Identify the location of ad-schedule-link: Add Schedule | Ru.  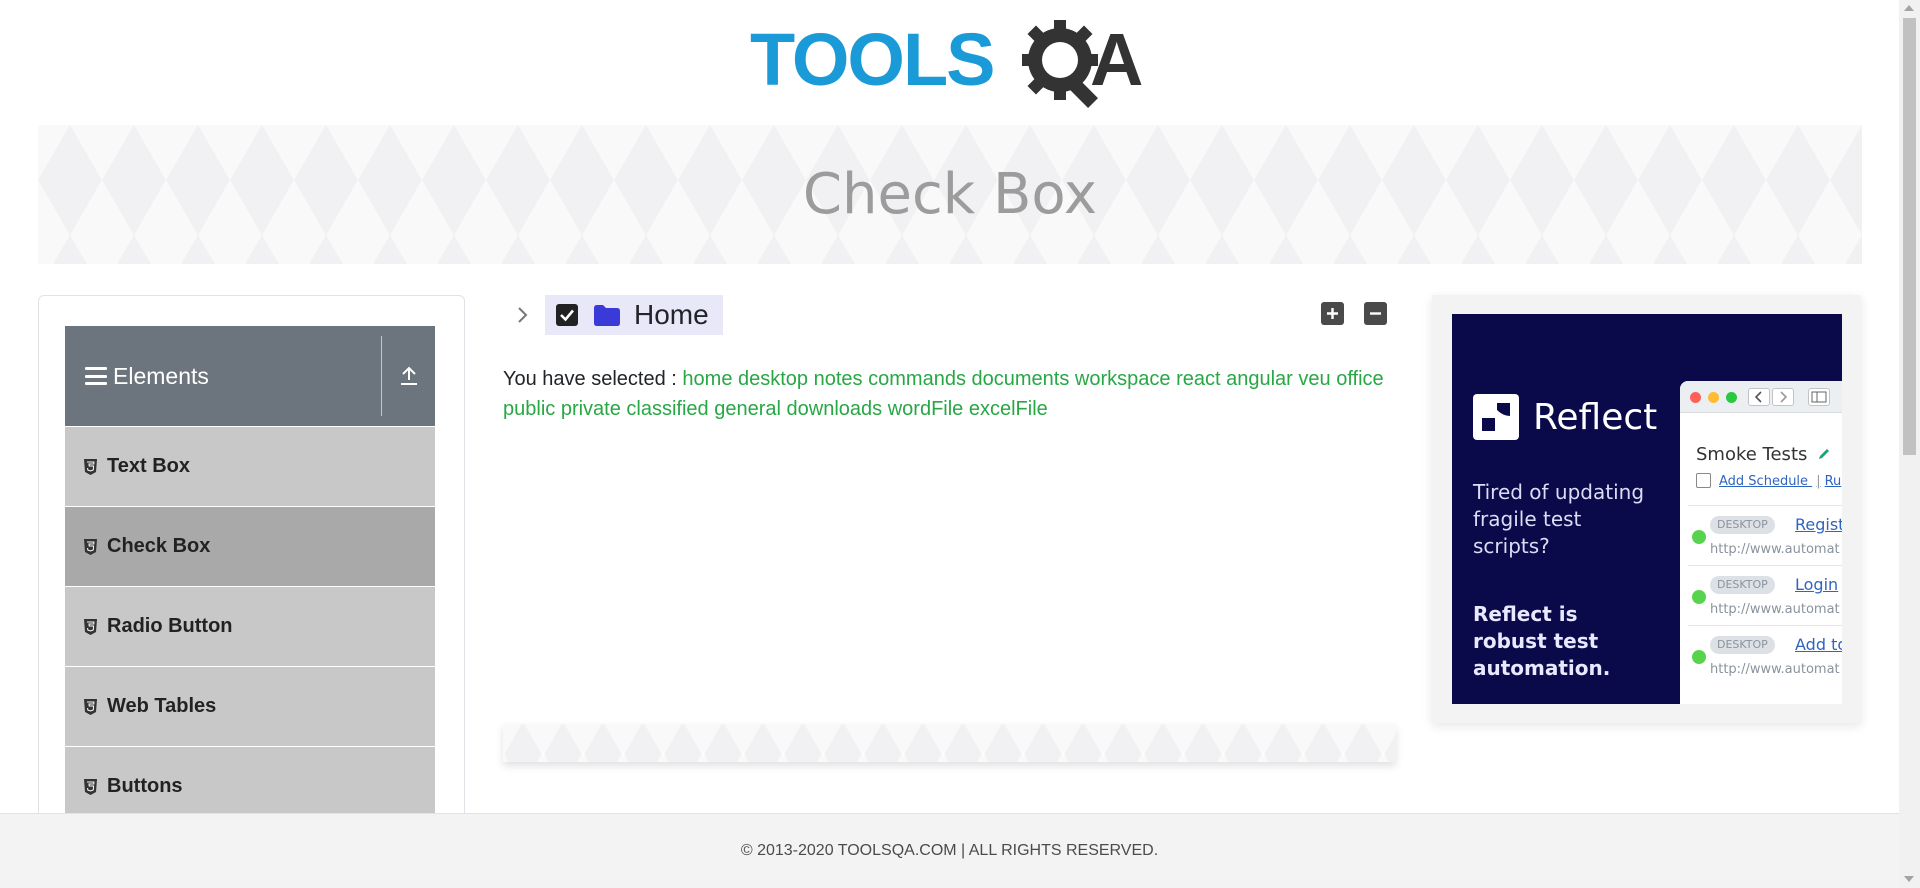
(1768, 481).